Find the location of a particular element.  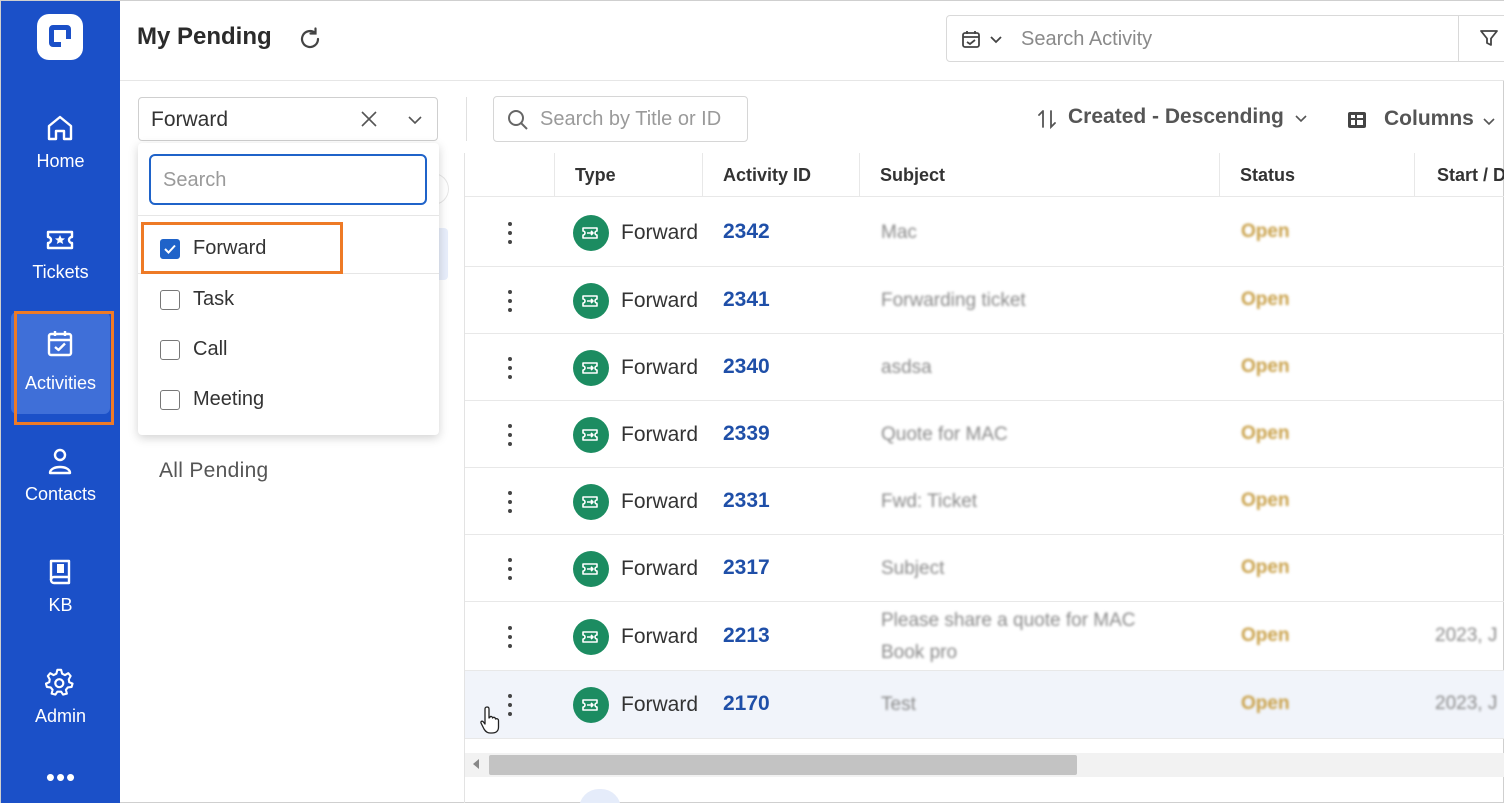

row-subject: Test is located at coordinates (898, 704).